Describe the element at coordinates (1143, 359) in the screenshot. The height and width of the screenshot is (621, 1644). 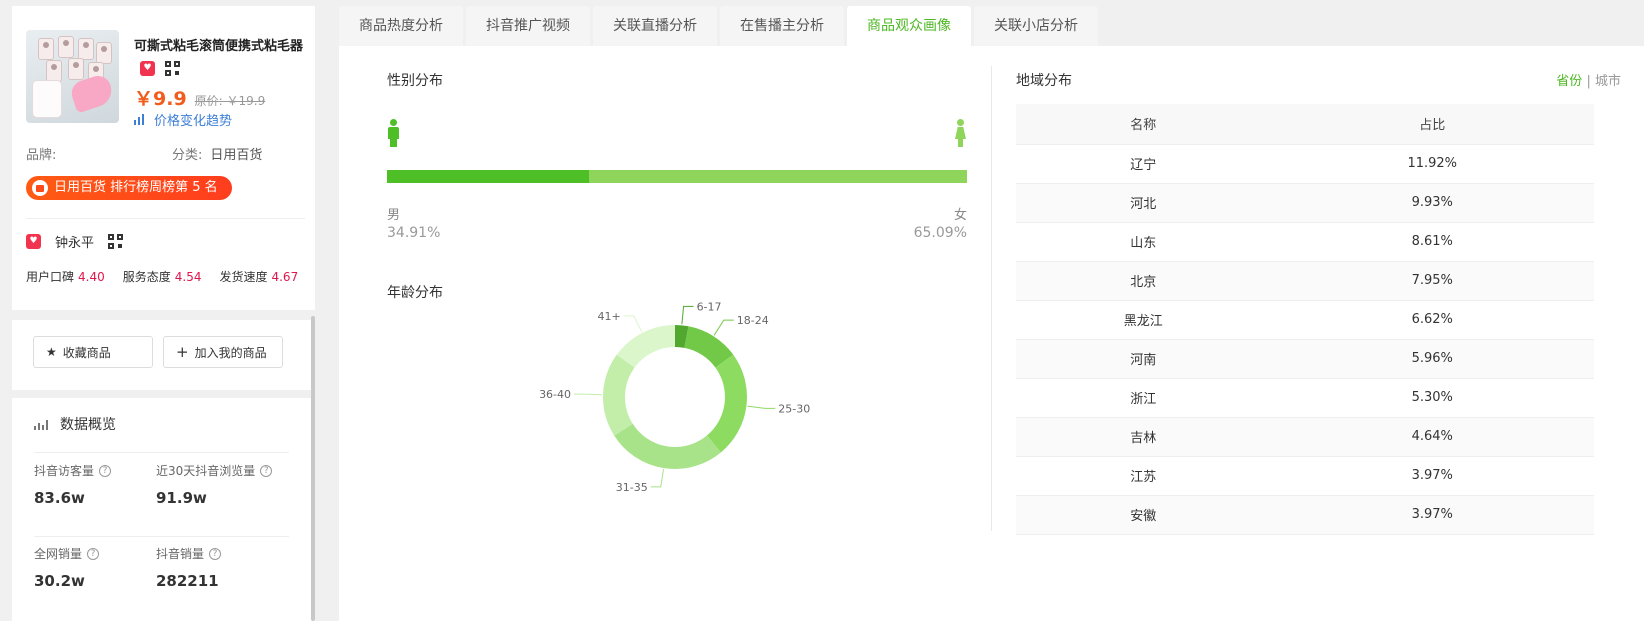
I see `region-name: 河南` at that location.